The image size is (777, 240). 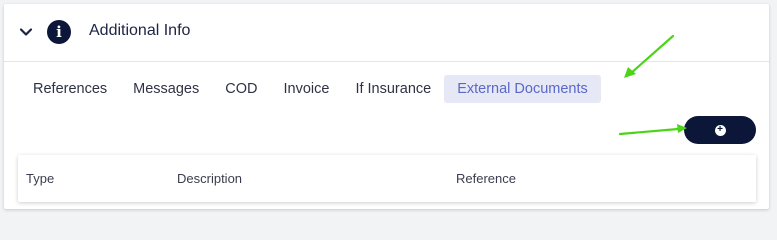 What do you see at coordinates (210, 178) in the screenshot?
I see `column-header-description: Description` at bounding box center [210, 178].